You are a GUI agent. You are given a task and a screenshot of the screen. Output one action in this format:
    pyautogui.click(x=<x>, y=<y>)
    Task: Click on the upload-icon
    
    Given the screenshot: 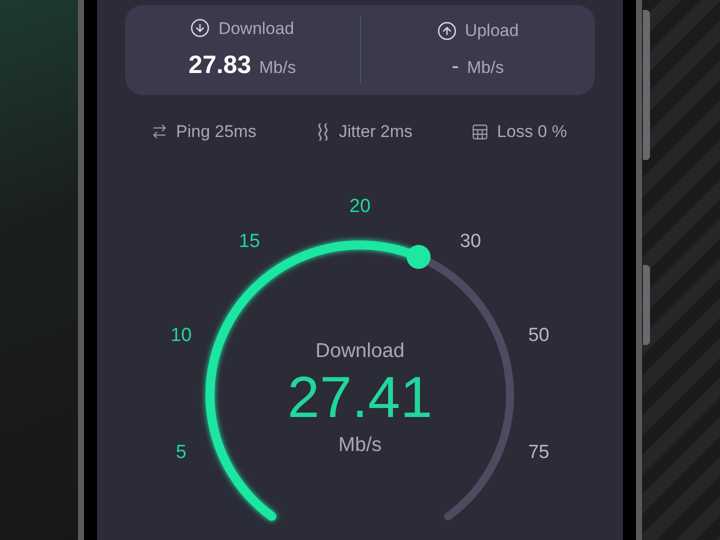 What is the action you would take?
    pyautogui.click(x=446, y=30)
    